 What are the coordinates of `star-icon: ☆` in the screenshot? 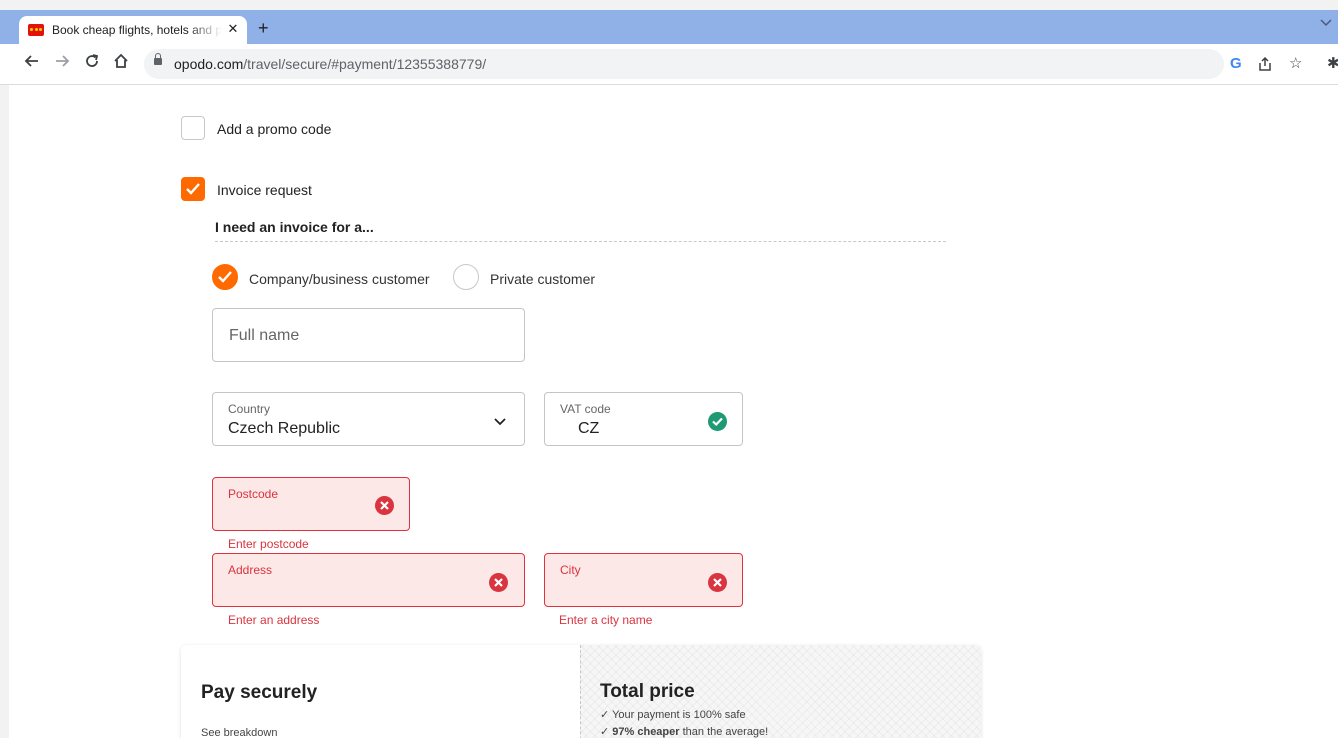 It's located at (1295, 64).